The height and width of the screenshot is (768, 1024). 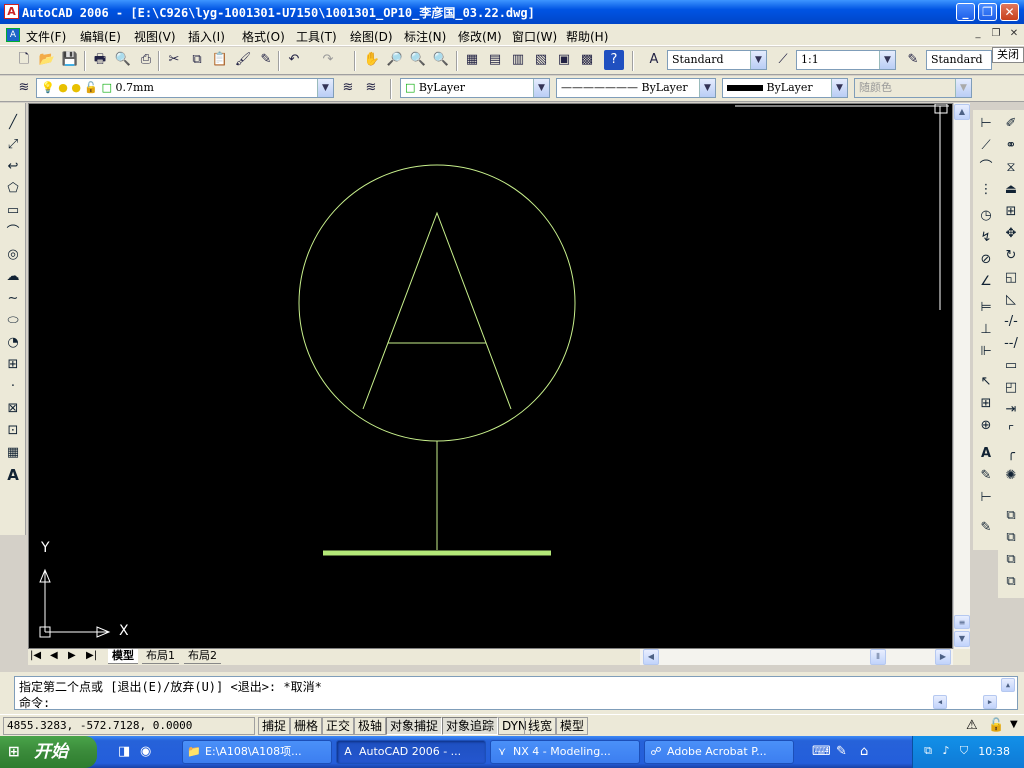 What do you see at coordinates (243, 60) in the screenshot?
I see `match-properties-icon: 🖌` at bounding box center [243, 60].